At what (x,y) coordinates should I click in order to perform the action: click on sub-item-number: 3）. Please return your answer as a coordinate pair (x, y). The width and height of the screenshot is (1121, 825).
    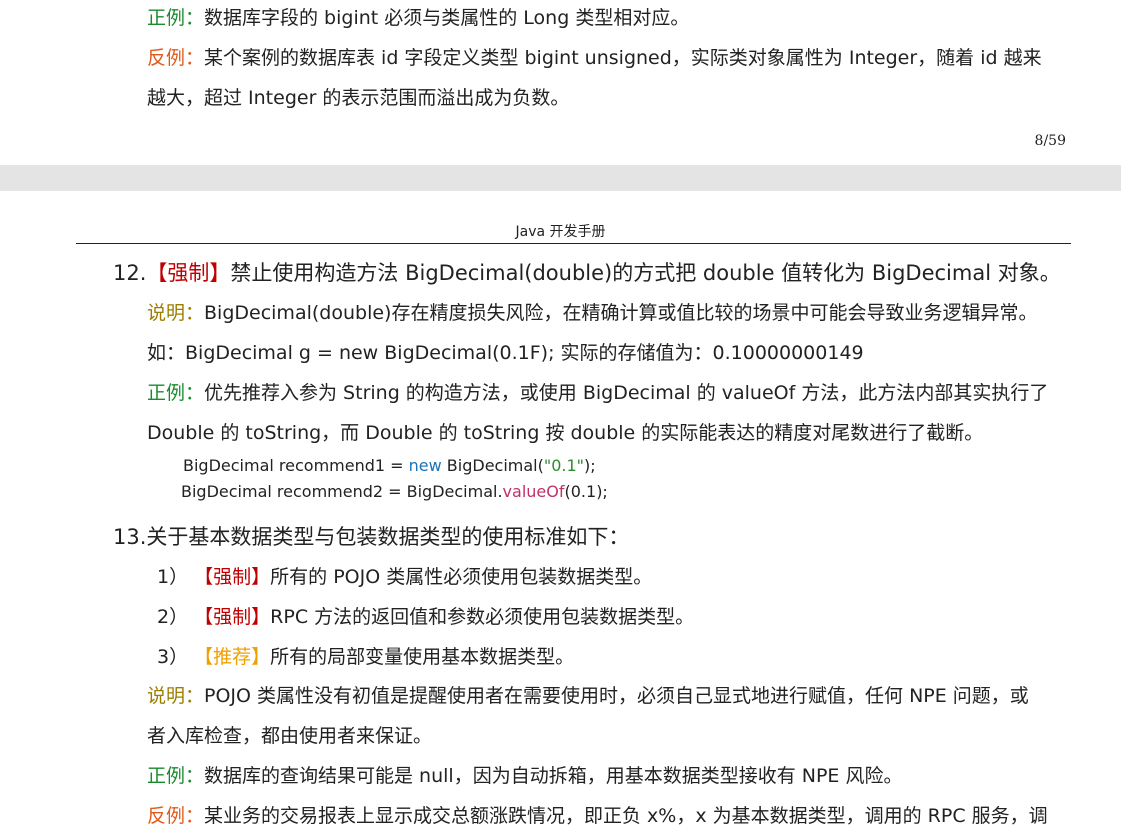
    Looking at the image, I should click on (173, 657).